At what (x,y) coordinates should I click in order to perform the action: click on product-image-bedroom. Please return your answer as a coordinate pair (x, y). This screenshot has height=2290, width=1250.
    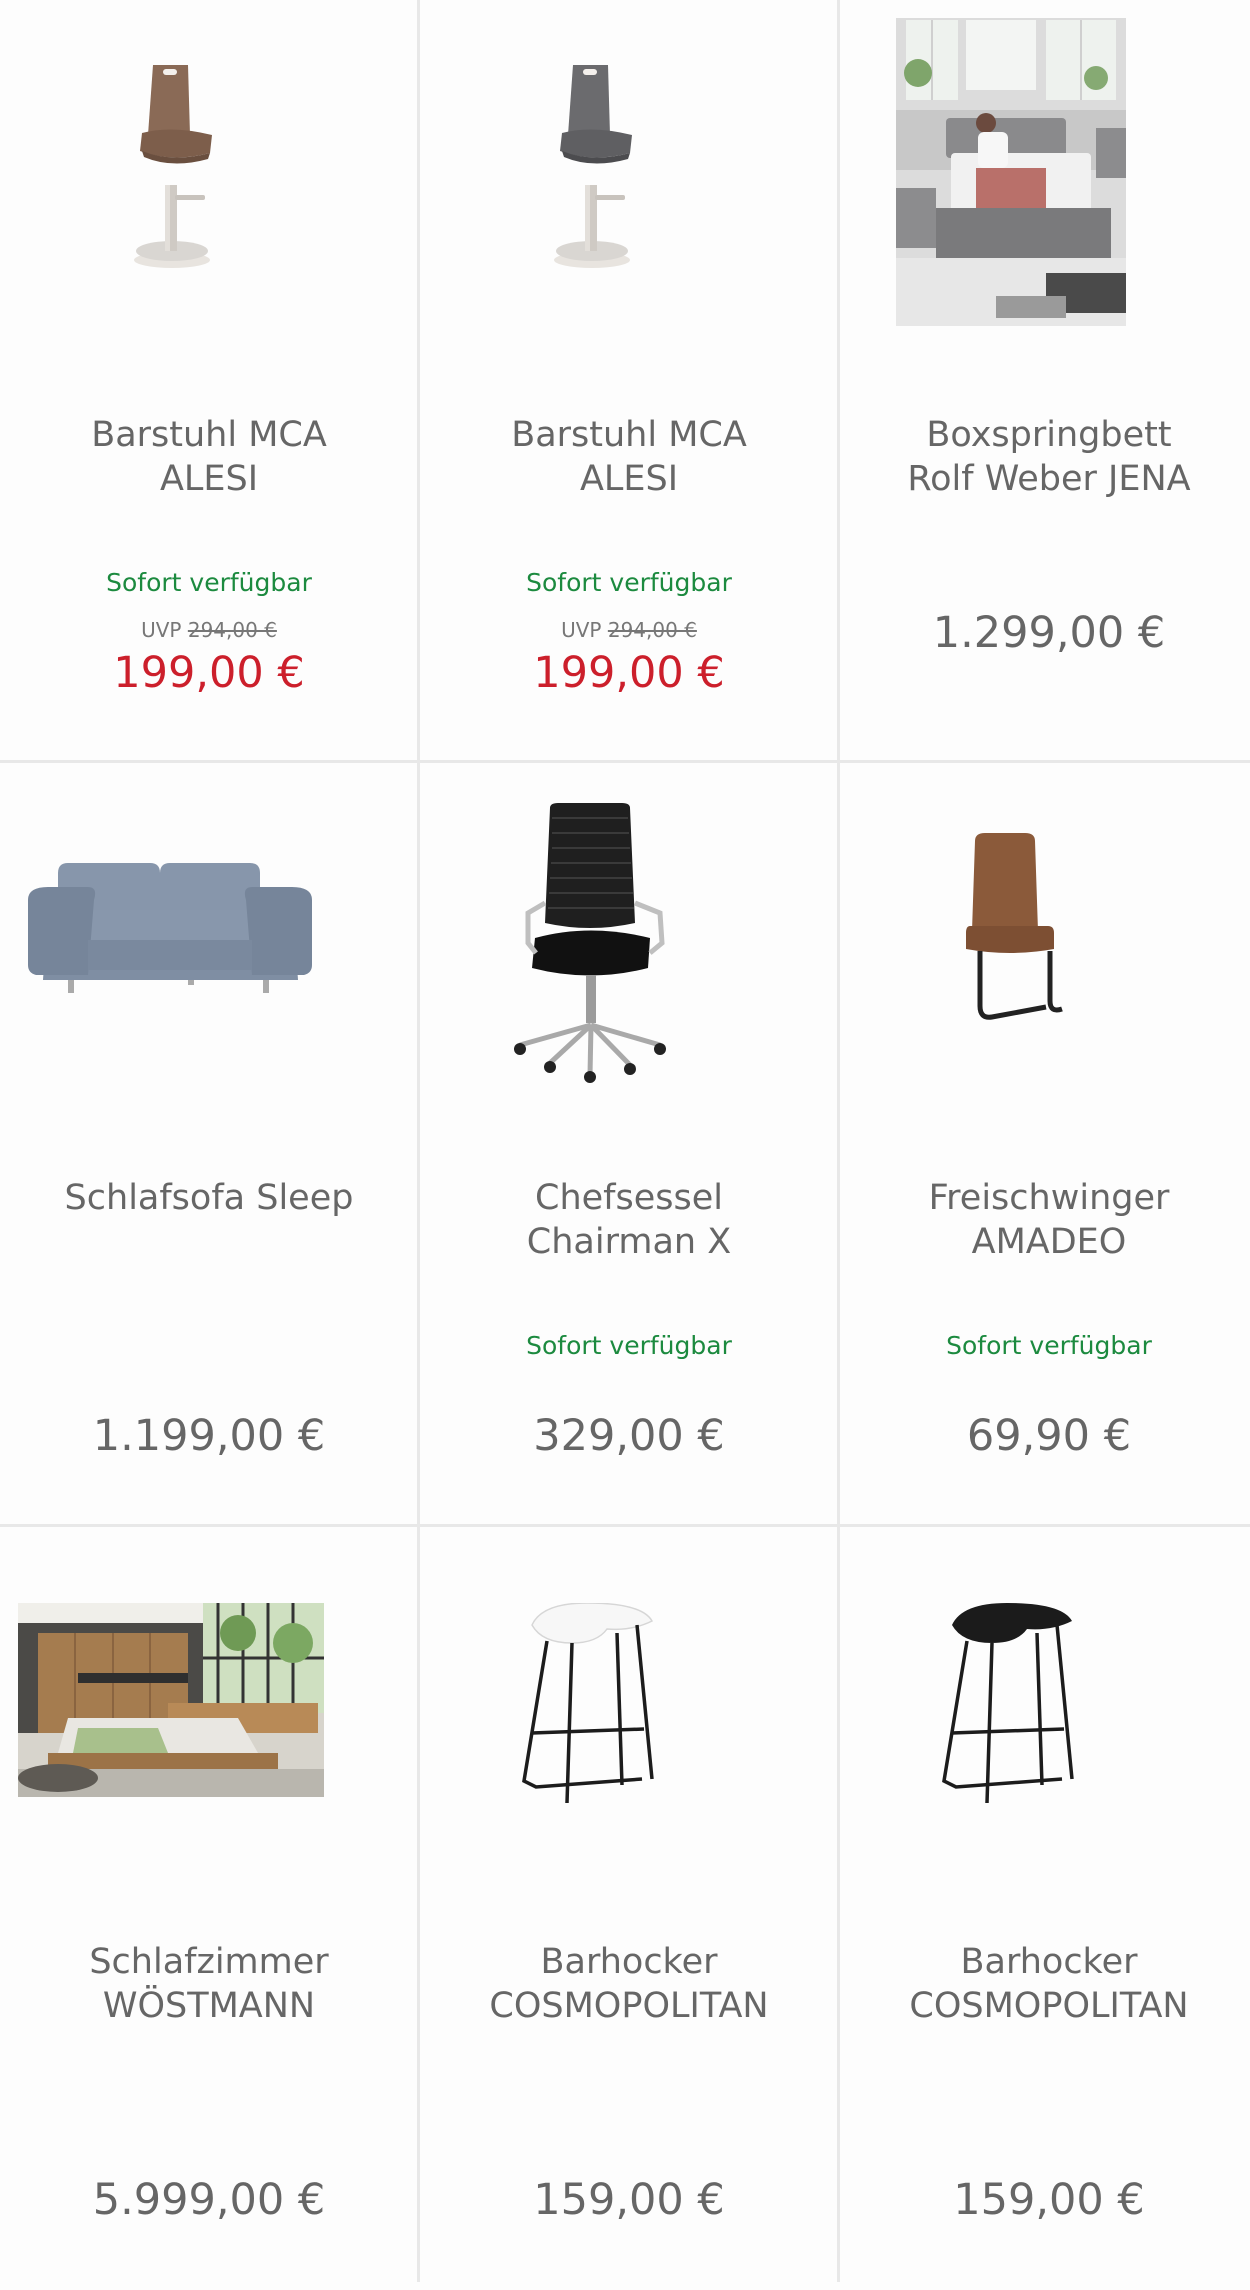
    Looking at the image, I should click on (209, 1707).